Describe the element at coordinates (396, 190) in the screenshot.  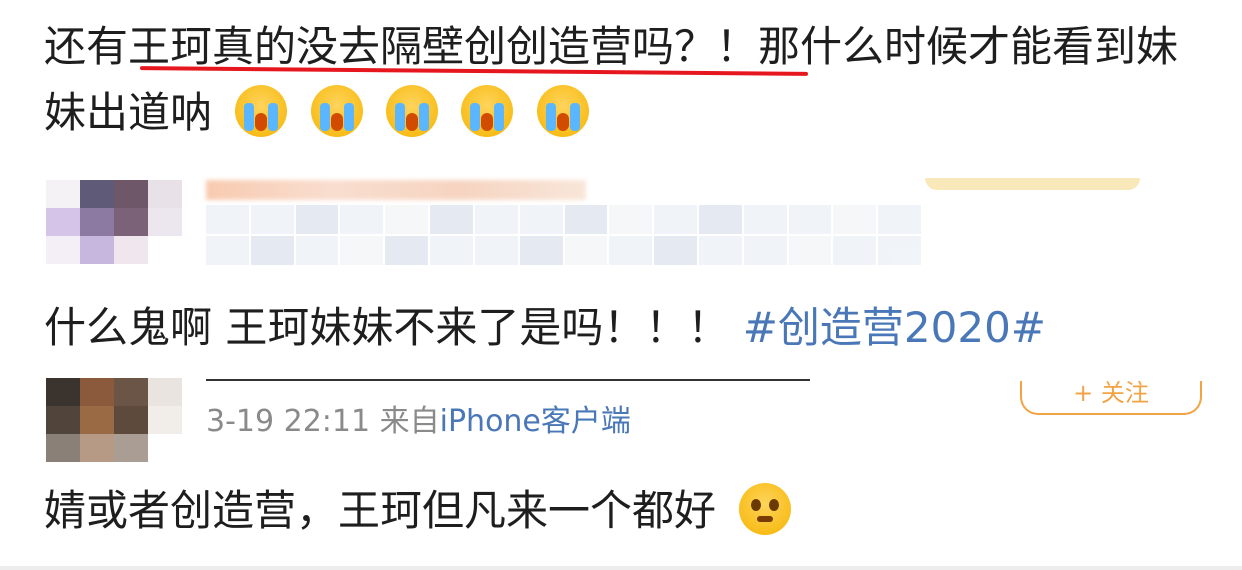
I see `username-blurred` at that location.